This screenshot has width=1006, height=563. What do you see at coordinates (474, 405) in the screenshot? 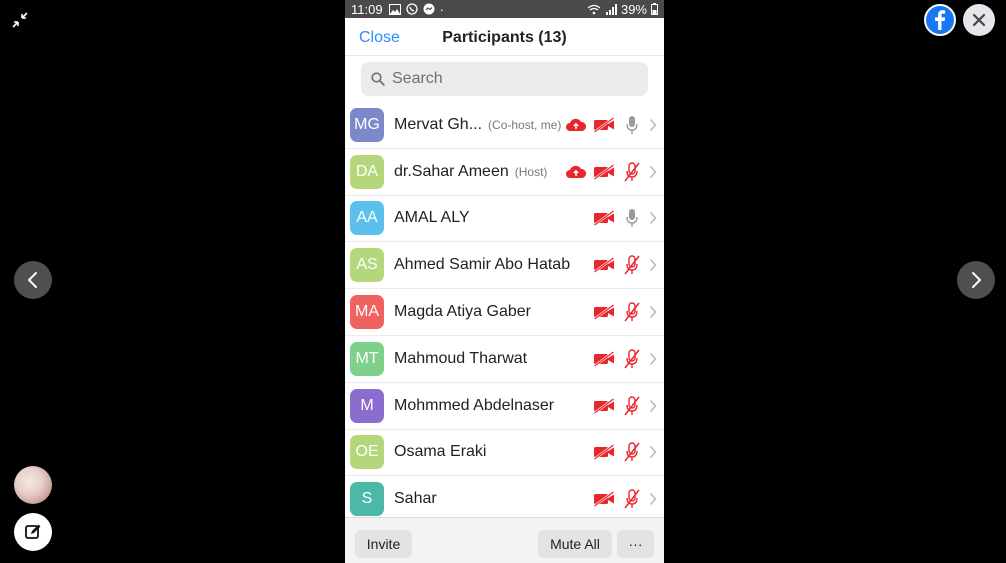
I see `participant-name: Mohmmed Abdelnaser` at bounding box center [474, 405].